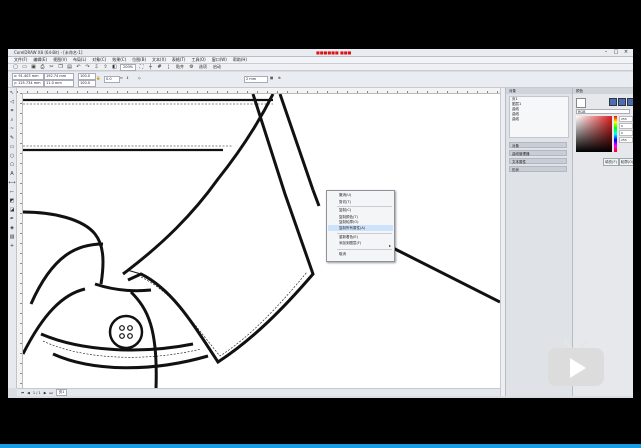  Describe the element at coordinates (538, 161) in the screenshot. I see `docker-section: 文本属性` at that location.